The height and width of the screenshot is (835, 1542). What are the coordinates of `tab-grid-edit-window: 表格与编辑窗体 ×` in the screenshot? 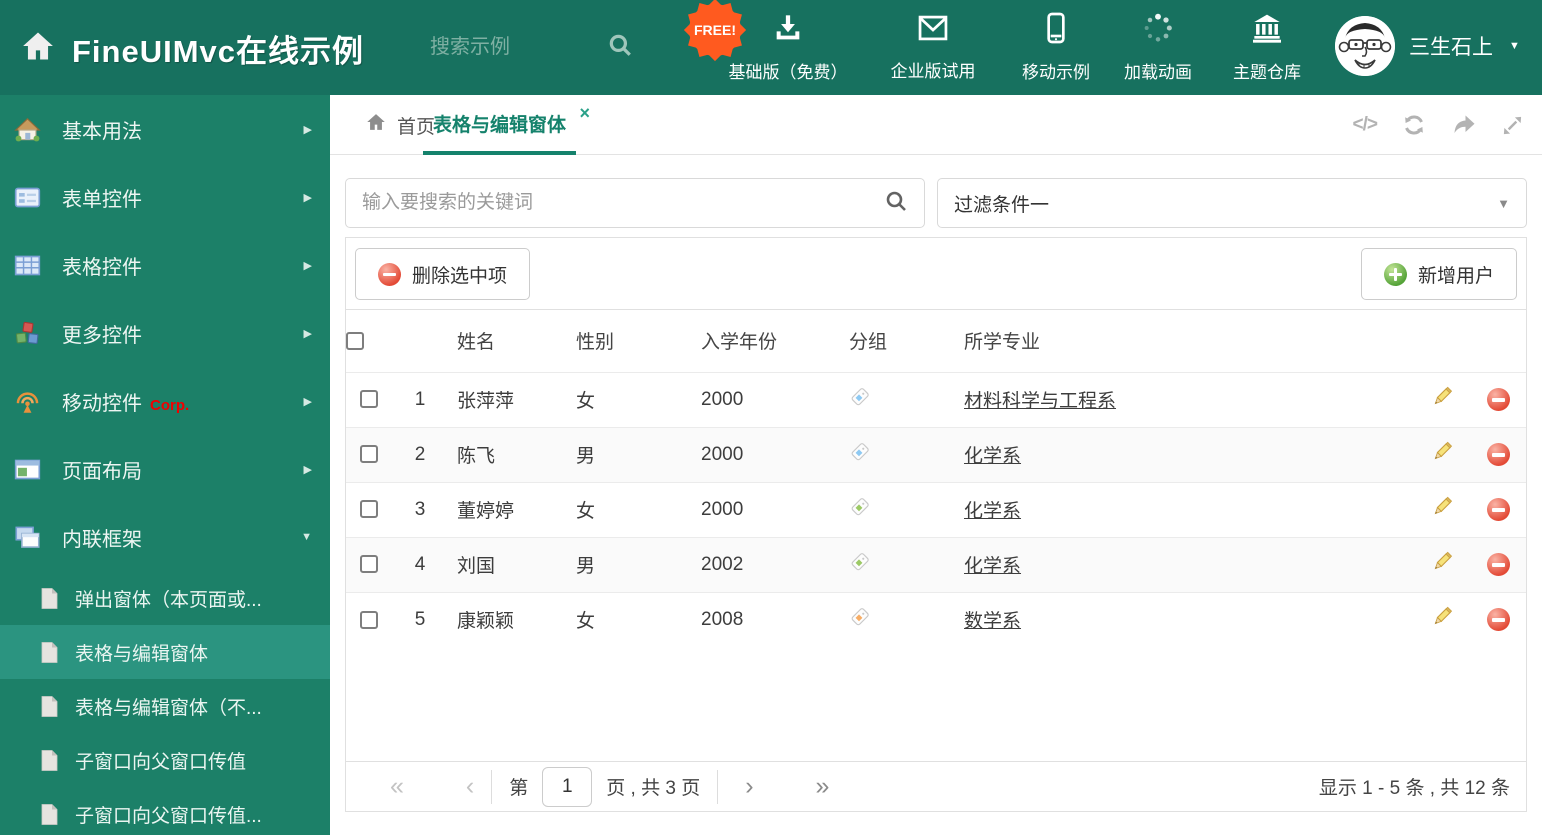 It's located at (506, 125).